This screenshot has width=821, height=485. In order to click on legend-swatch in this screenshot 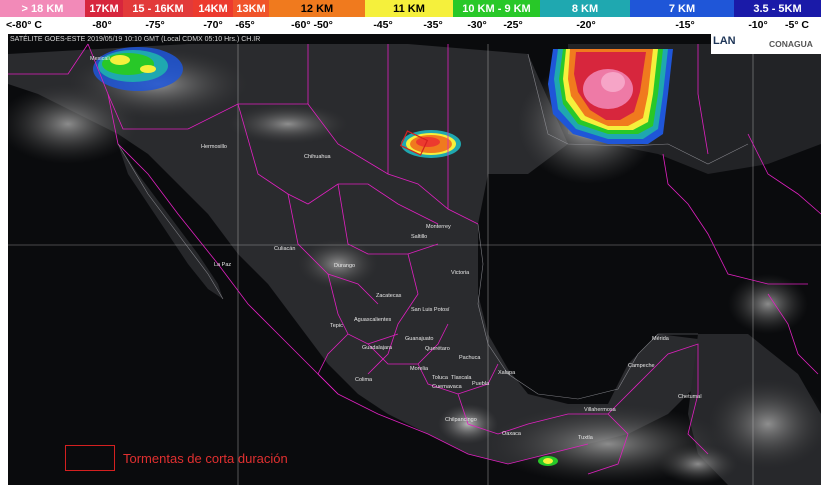, I will do `click(90, 458)`.